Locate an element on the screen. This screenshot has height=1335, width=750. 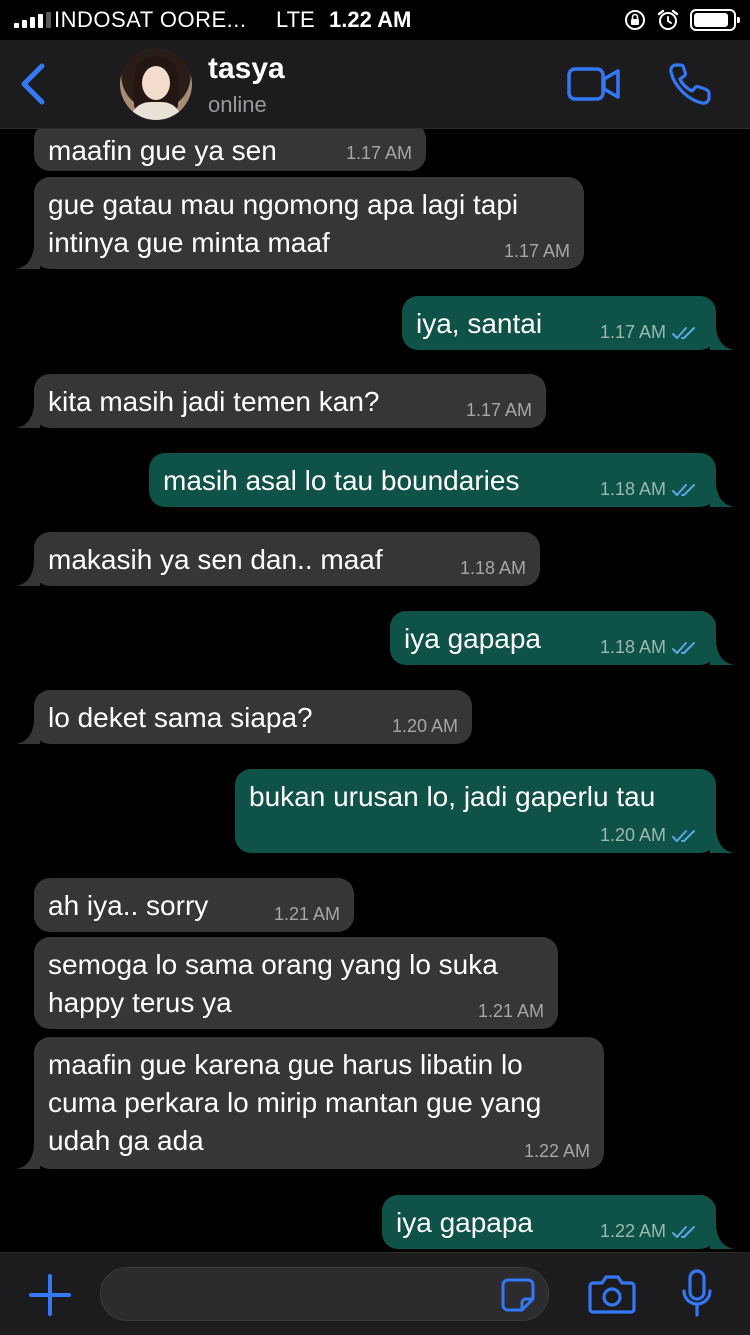
chat-header: tasya online is located at coordinates (375, 84).